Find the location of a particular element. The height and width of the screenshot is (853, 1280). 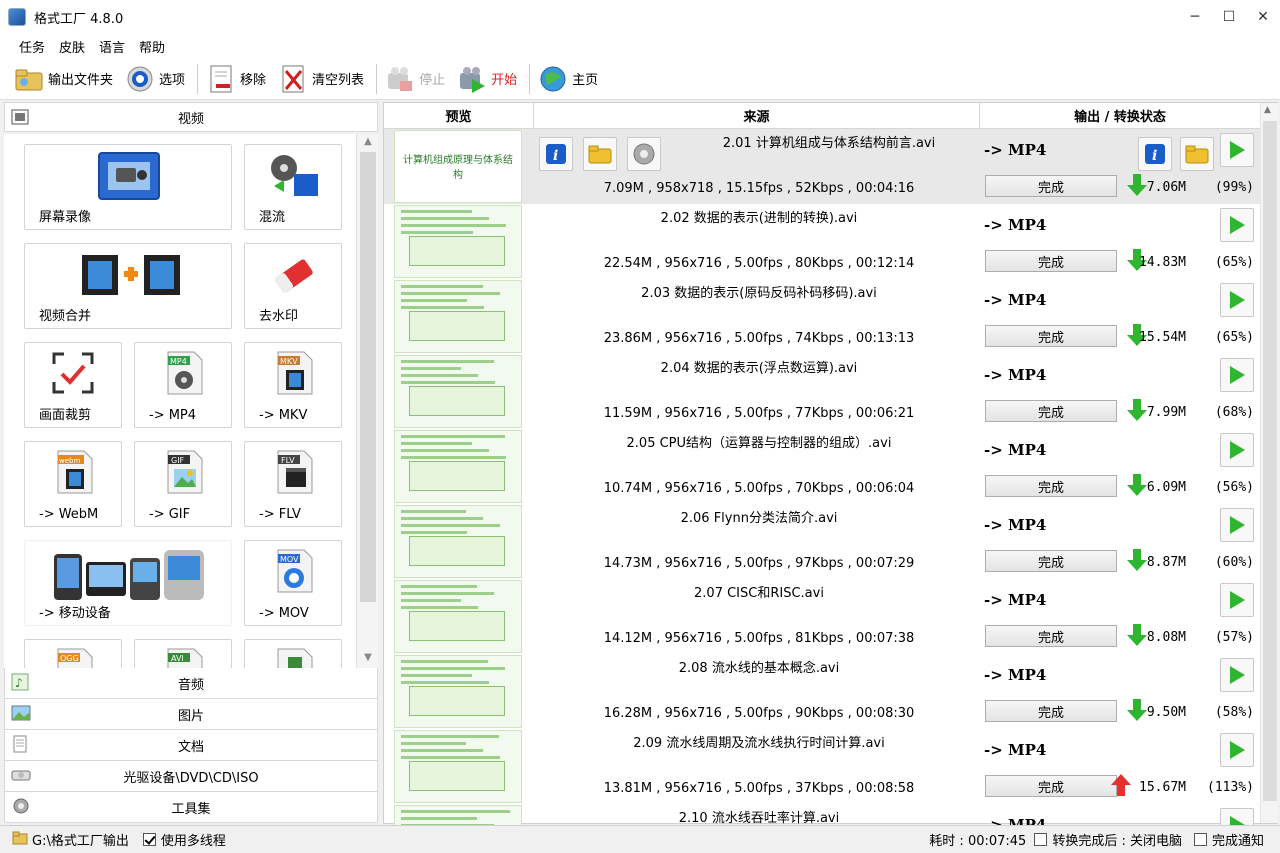

tile-to-avi: AVI is located at coordinates (183, 653).